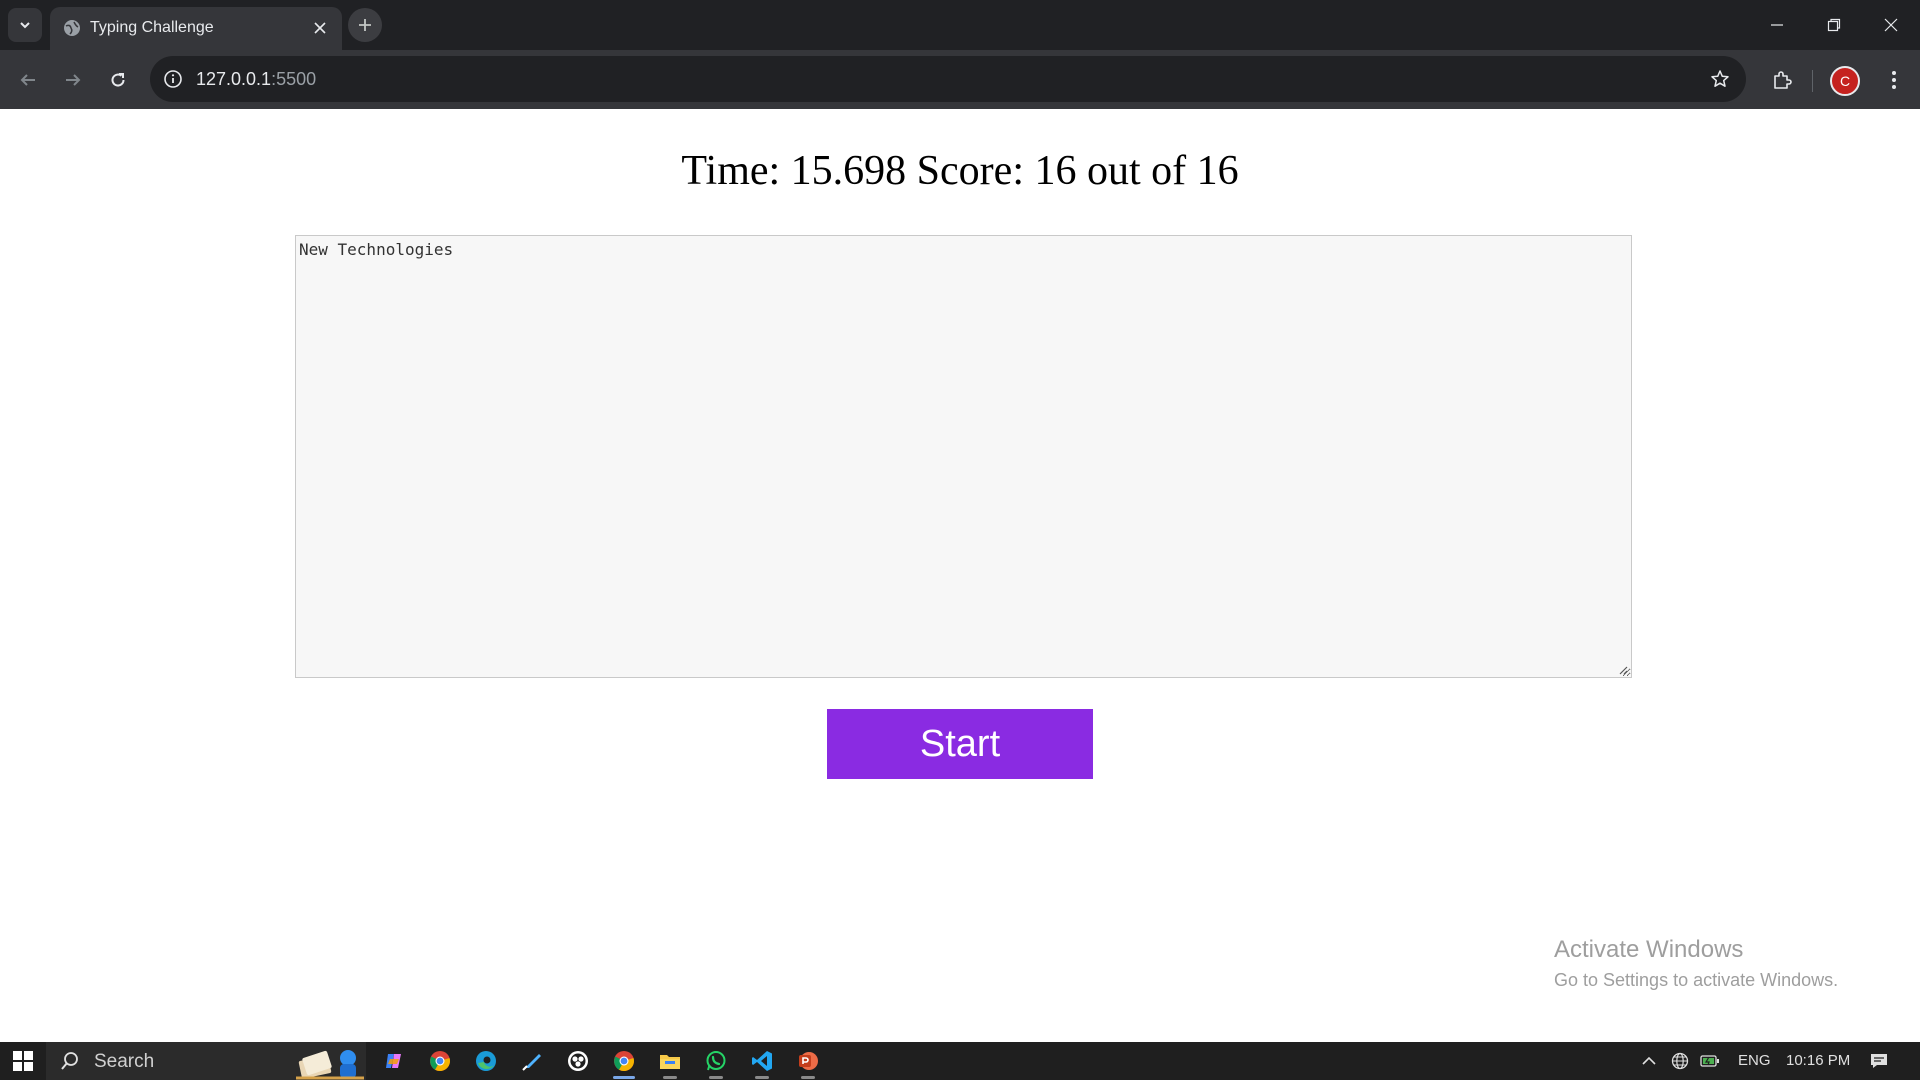 The height and width of the screenshot is (1080, 1920). Describe the element at coordinates (330, 1065) in the screenshot. I see `search-highlight-illustration-icon` at that location.